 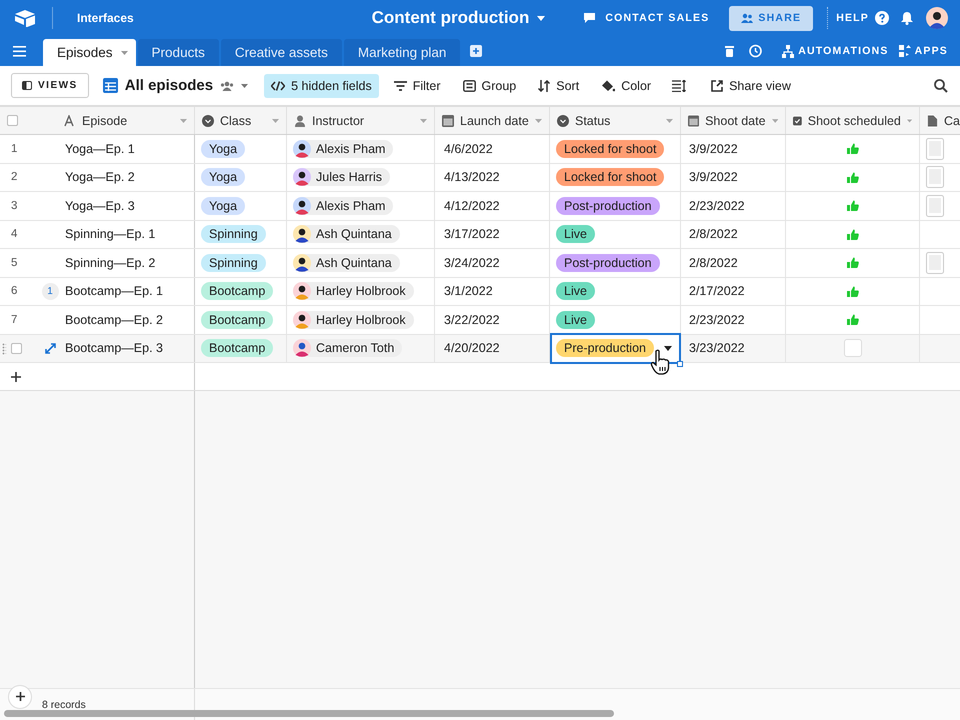 I want to click on row-number: 2, so click(x=14, y=177).